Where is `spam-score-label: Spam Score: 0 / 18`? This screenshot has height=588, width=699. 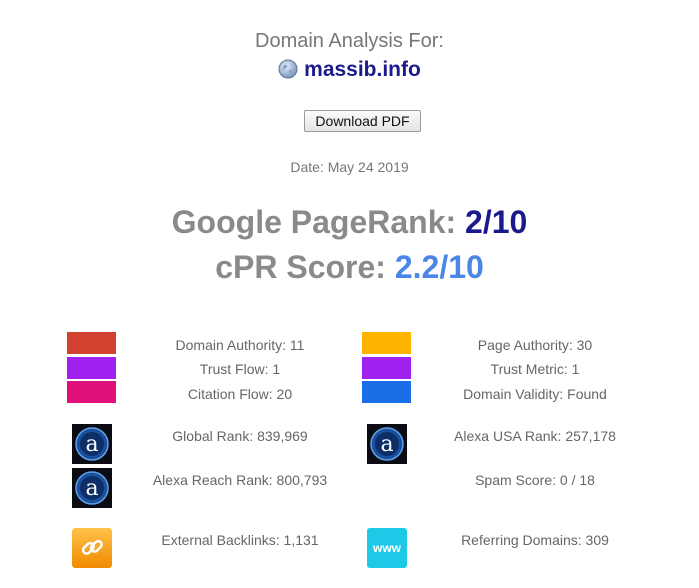 spam-score-label: Spam Score: 0 / 18 is located at coordinates (535, 480).